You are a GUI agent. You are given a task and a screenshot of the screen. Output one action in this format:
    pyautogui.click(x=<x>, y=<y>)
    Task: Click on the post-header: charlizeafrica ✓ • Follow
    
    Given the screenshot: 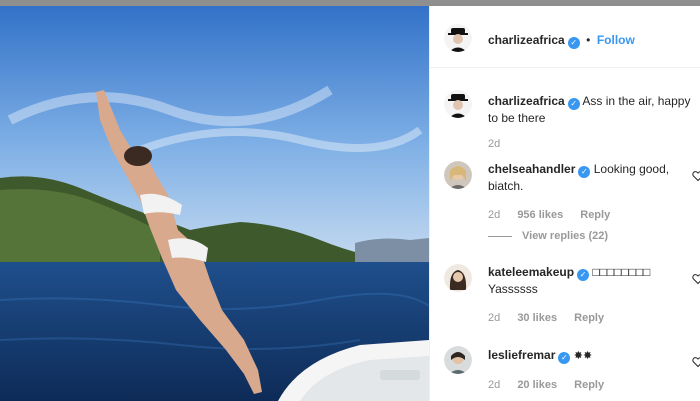 What is the action you would take?
    pyautogui.click(x=565, y=37)
    